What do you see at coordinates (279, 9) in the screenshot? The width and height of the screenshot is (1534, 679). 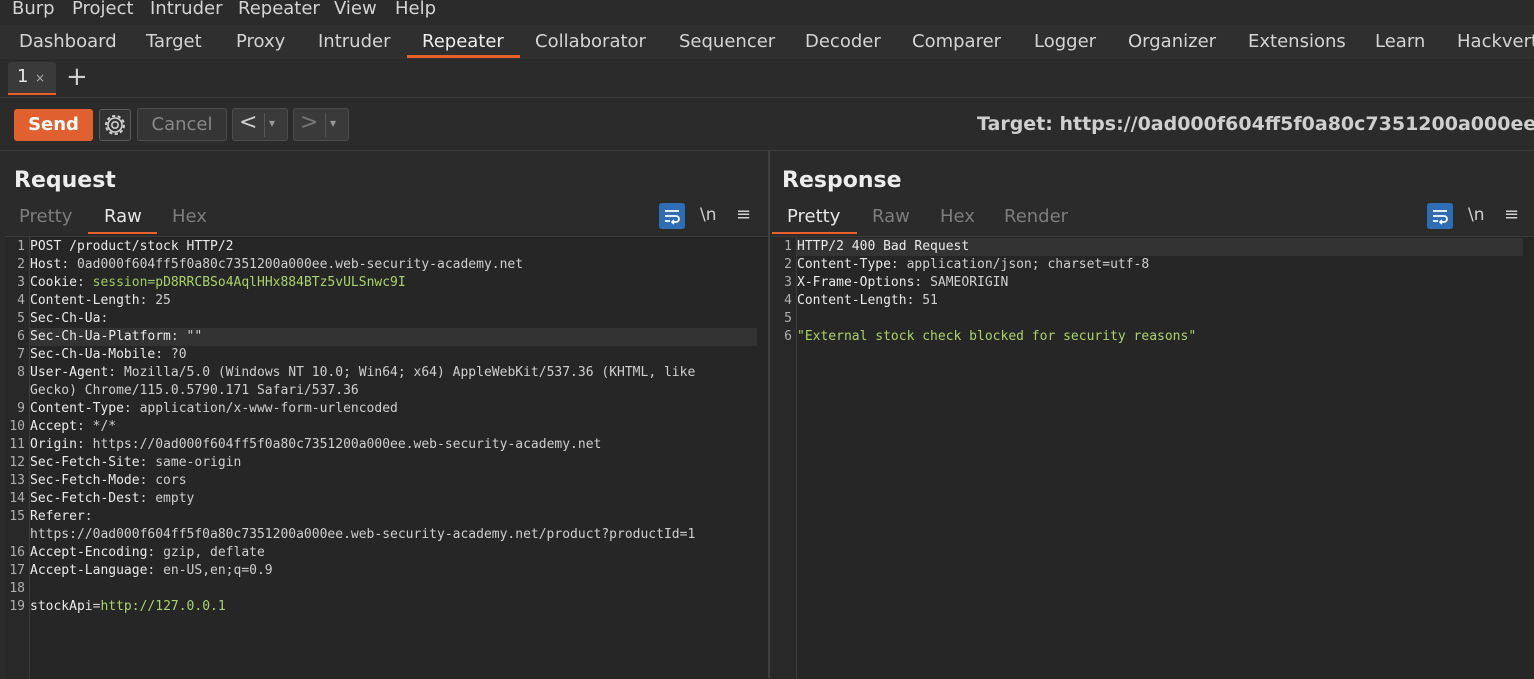 I see `menu-repeater: Repeater` at bounding box center [279, 9].